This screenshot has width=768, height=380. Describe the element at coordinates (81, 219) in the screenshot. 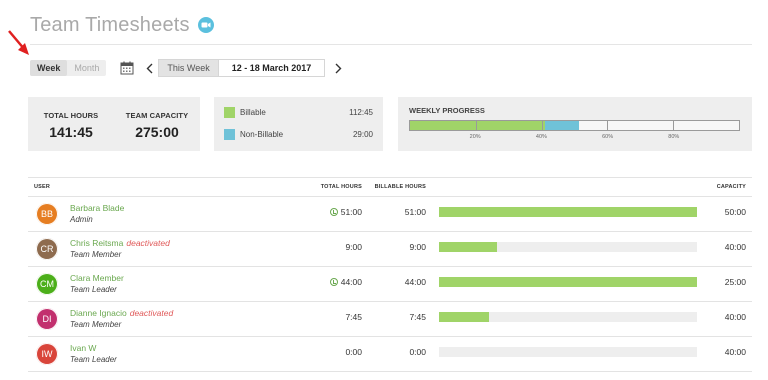

I see `user-role: Admin` at that location.